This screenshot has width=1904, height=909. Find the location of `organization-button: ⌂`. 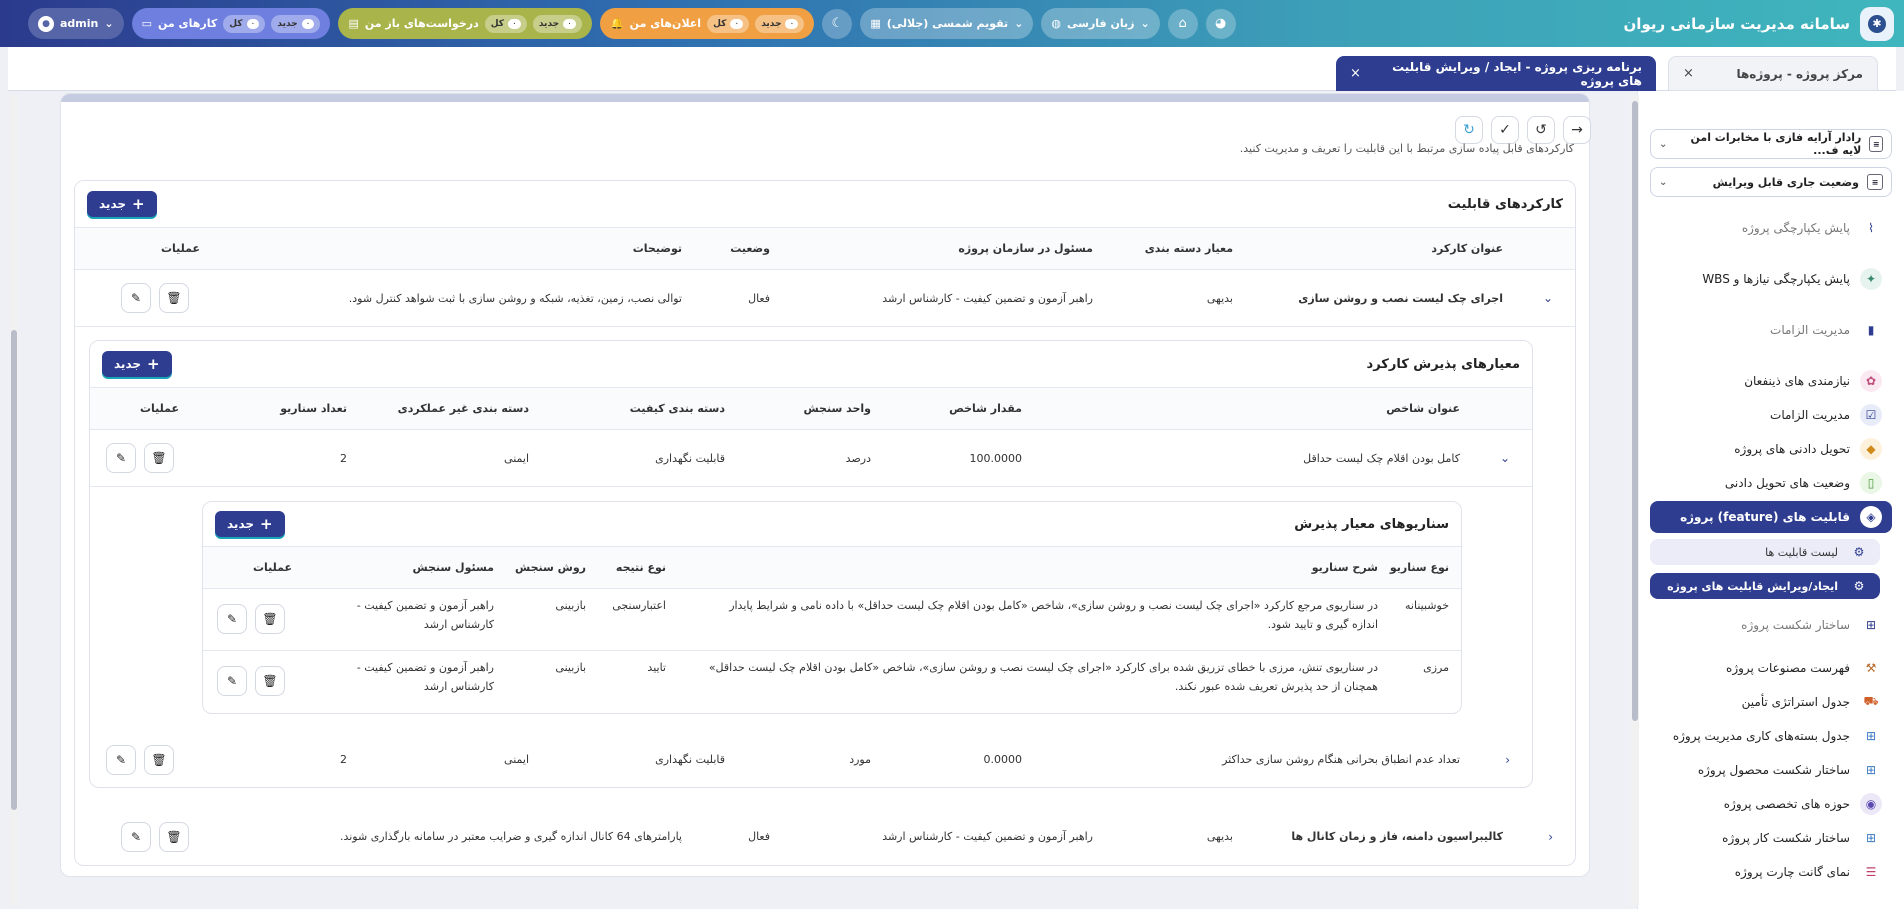

organization-button: ⌂ is located at coordinates (1182, 23).